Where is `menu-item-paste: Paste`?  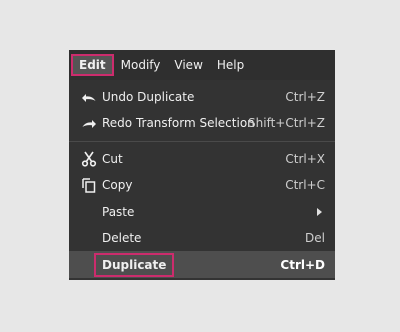 menu-item-paste: Paste is located at coordinates (202, 212).